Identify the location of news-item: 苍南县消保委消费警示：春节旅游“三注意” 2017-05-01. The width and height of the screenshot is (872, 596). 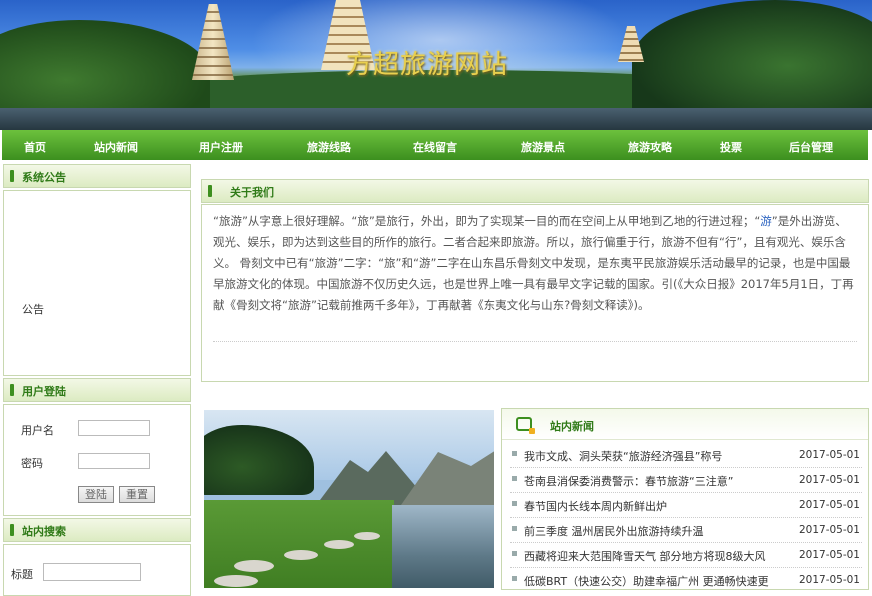
(686, 480).